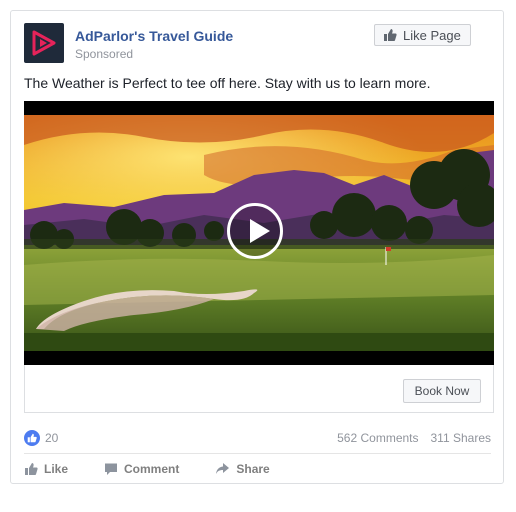 Image resolution: width=516 pixels, height=512 pixels. I want to click on play-icon, so click(255, 231).